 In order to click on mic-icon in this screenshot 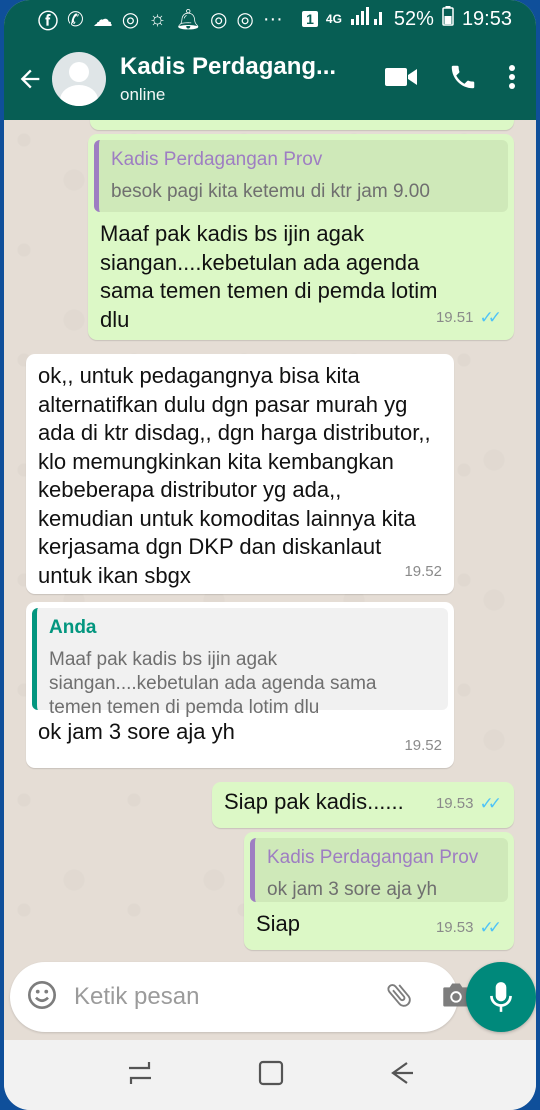, I will do `click(501, 997)`.